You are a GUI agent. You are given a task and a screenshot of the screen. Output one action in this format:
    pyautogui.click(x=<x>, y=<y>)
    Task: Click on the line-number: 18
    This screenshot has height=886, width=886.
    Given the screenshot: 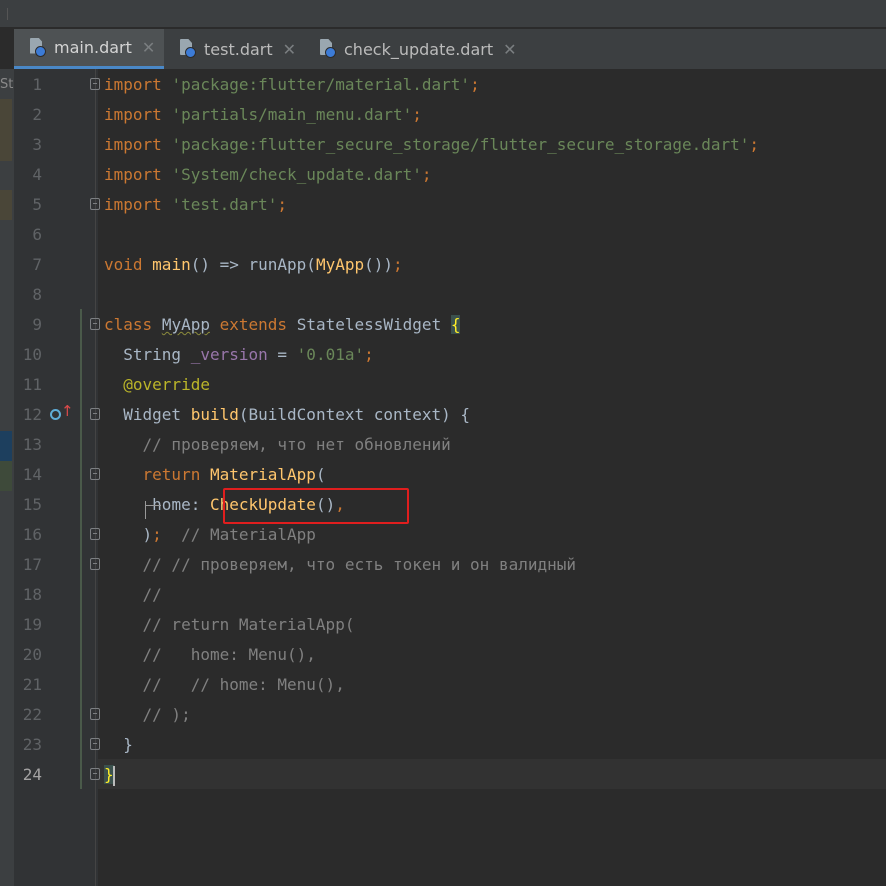 What is the action you would take?
    pyautogui.click(x=28, y=595)
    